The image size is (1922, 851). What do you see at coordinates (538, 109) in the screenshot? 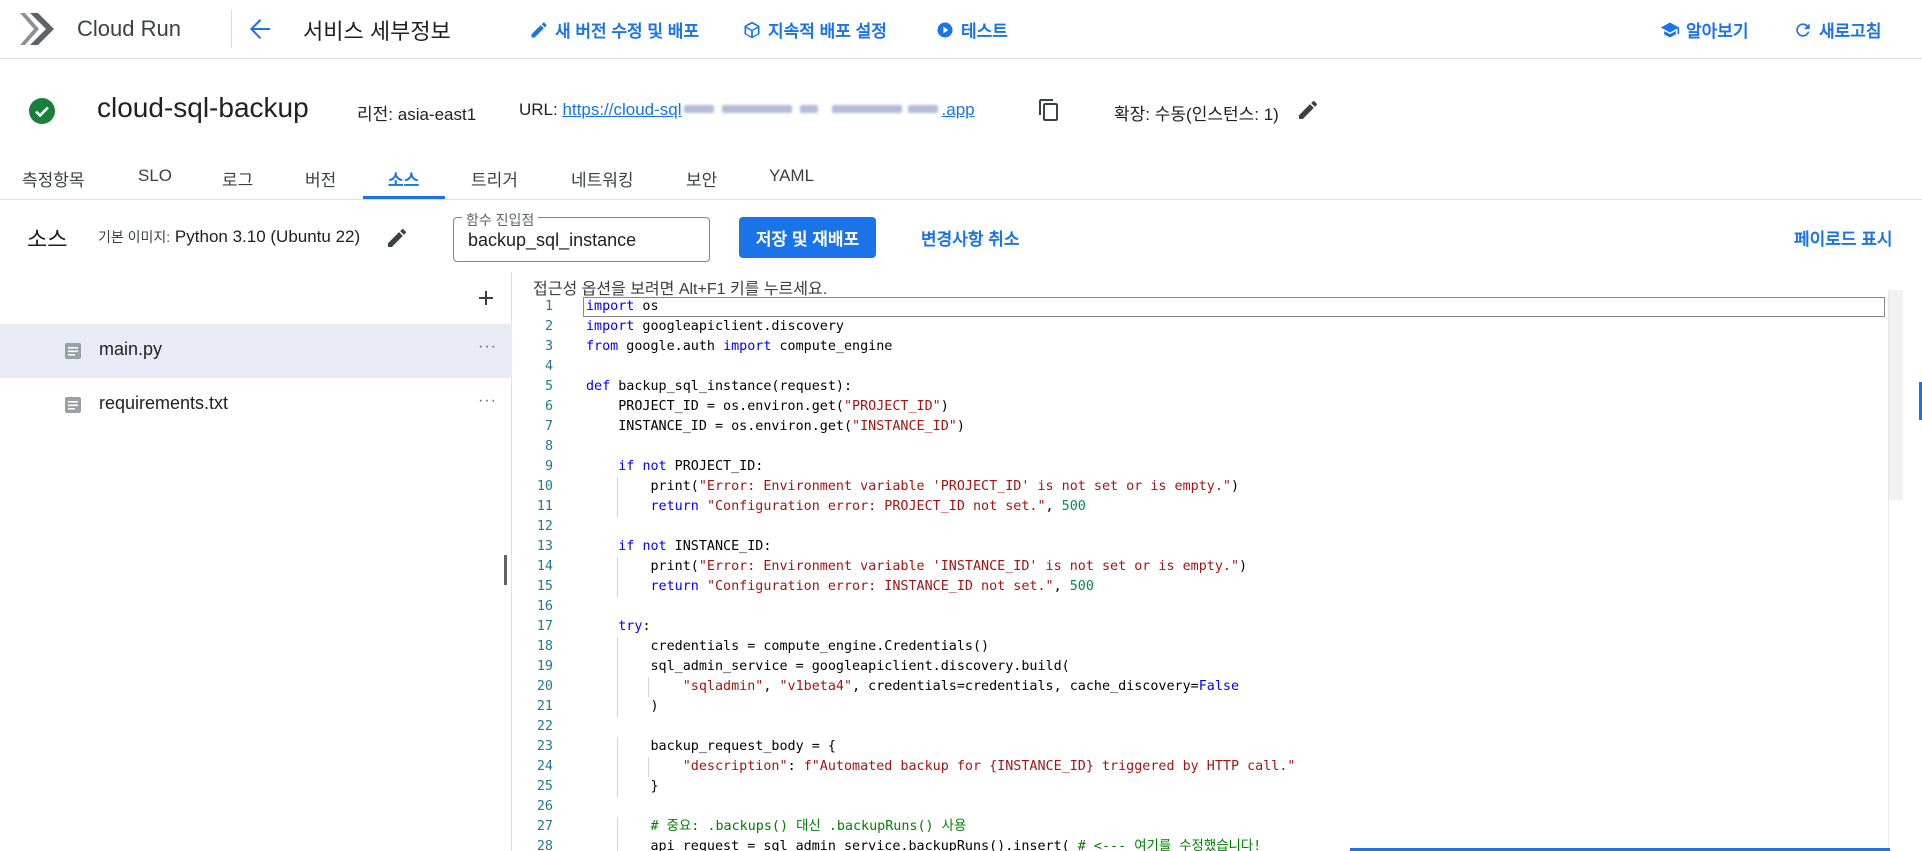
I see `url-label: URL:` at bounding box center [538, 109].